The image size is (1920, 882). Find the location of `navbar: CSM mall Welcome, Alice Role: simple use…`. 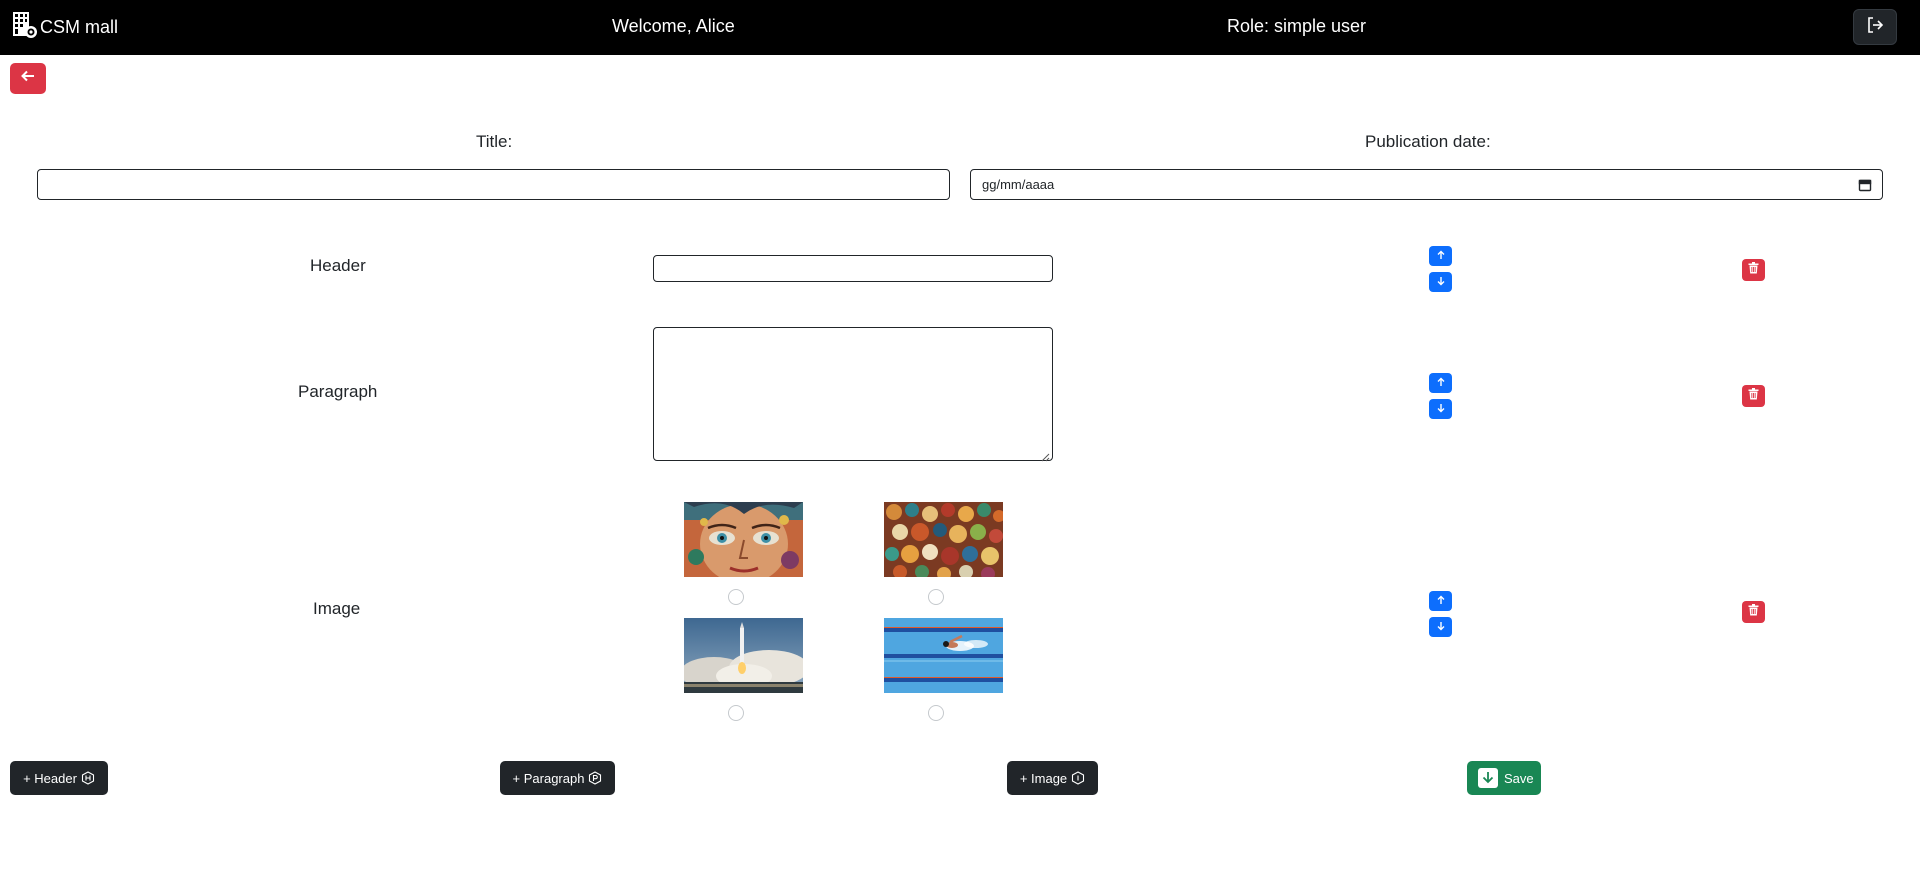

navbar: CSM mall Welcome, Alice Role: simple use… is located at coordinates (960, 27).